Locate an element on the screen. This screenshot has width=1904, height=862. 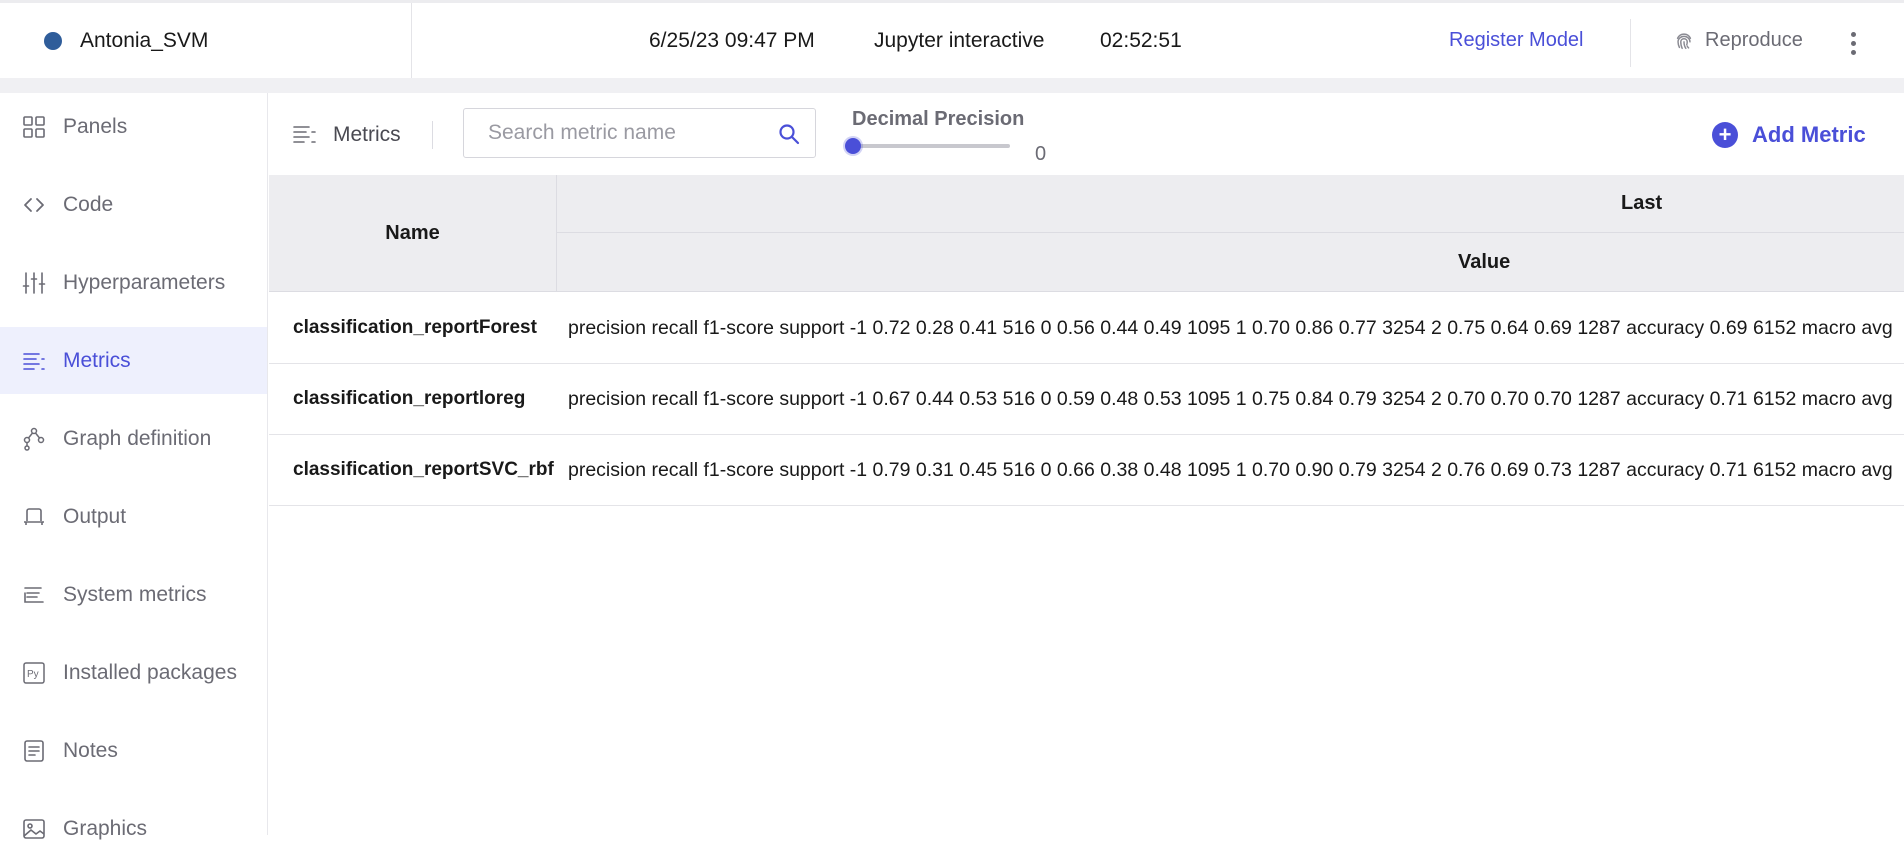
metric-name-cell: classification_reportSVC_rbf is located at coordinates (423, 469).